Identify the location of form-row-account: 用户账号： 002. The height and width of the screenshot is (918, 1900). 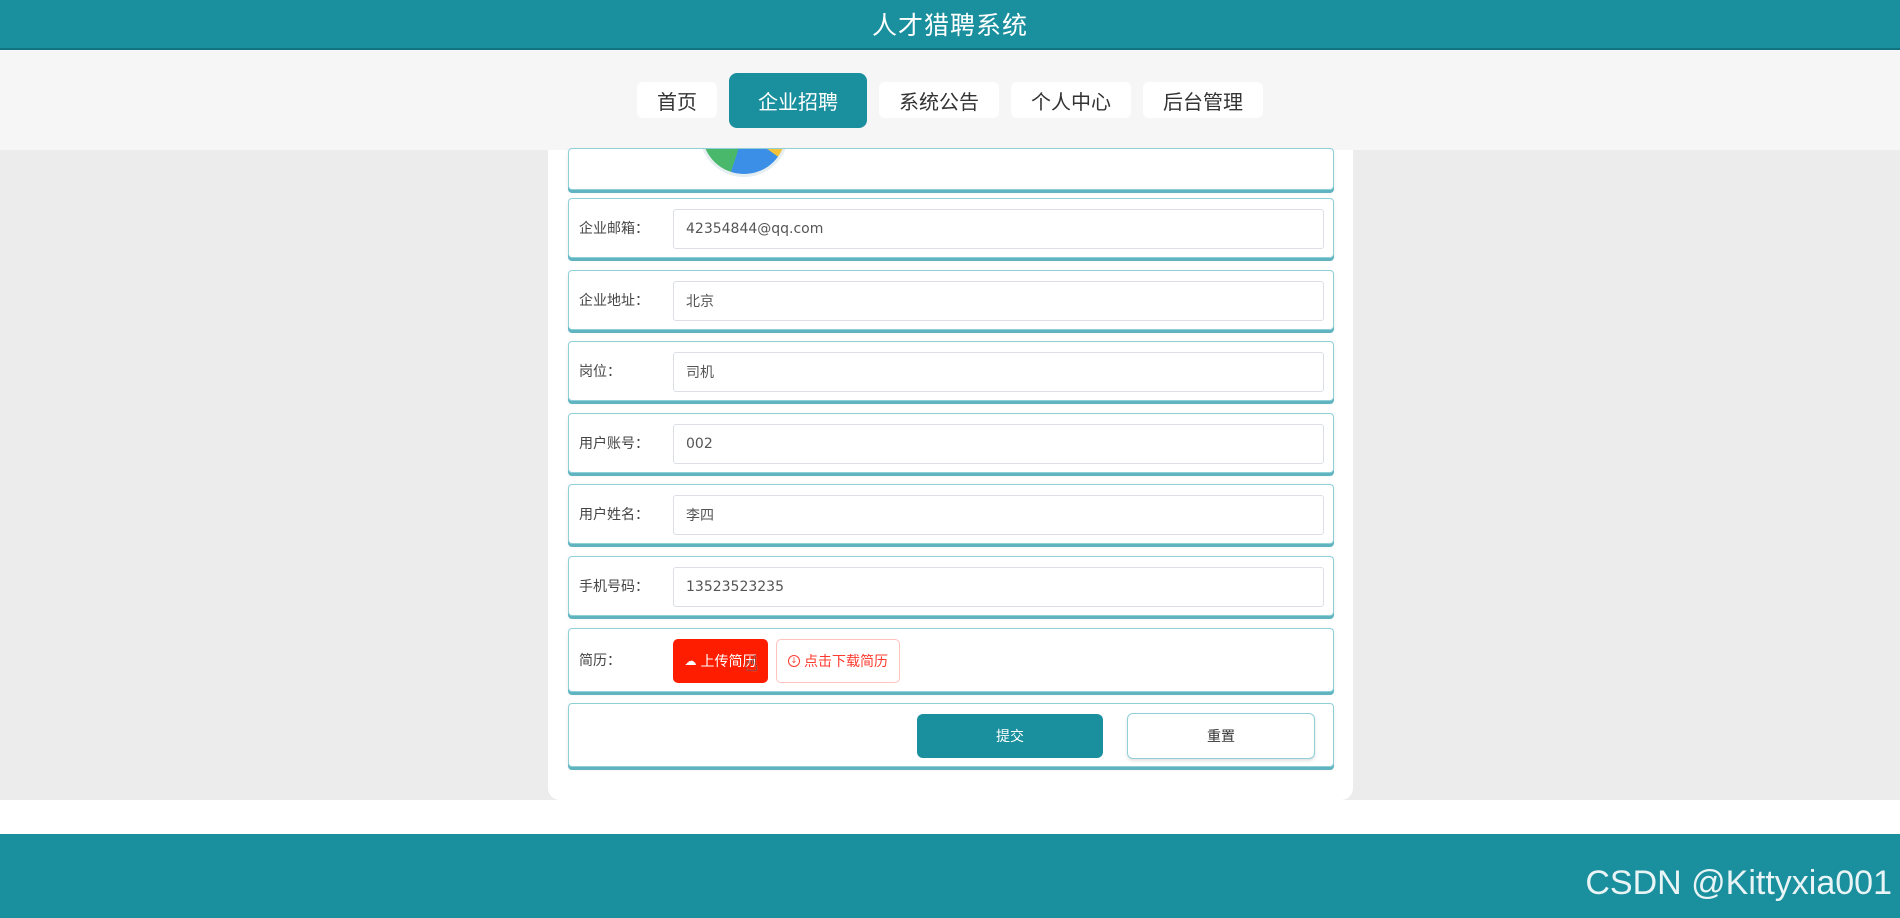
(951, 443).